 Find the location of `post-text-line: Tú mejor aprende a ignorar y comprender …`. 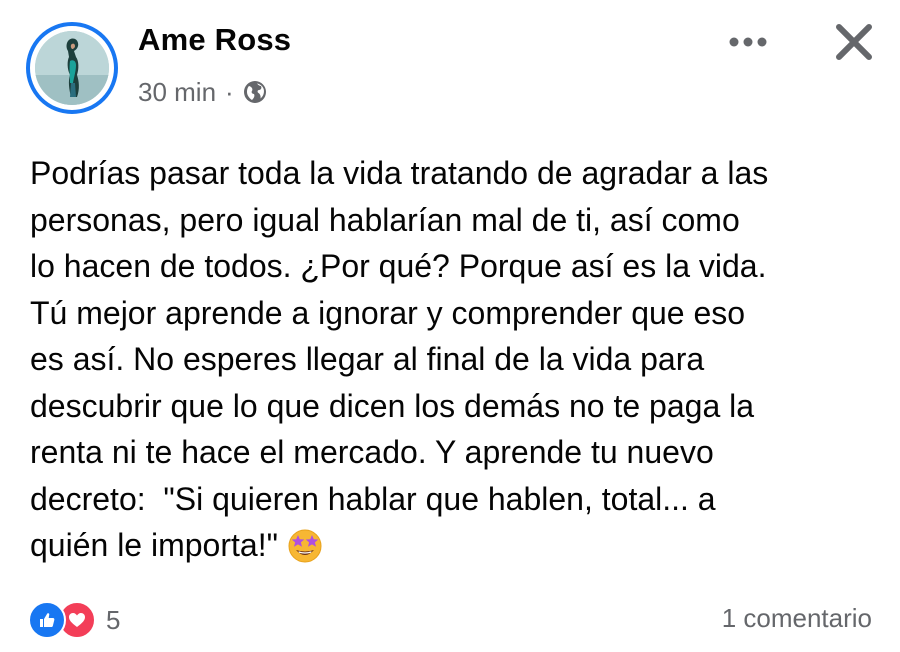

post-text-line: Tú mejor aprende a ignorar y comprender … is located at coordinates (388, 312).